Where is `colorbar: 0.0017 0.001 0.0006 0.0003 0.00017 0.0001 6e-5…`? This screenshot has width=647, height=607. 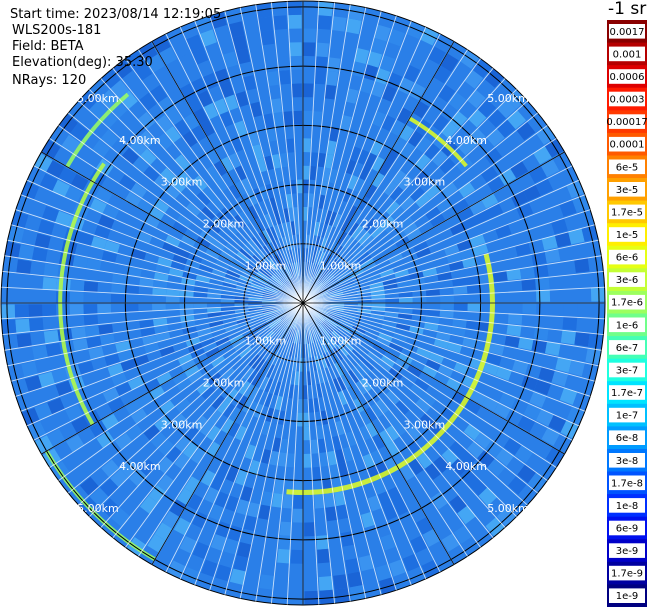 colorbar: 0.0017 0.001 0.0006 0.0003 0.00017 0.0001 6e-5… is located at coordinates (627, 313).